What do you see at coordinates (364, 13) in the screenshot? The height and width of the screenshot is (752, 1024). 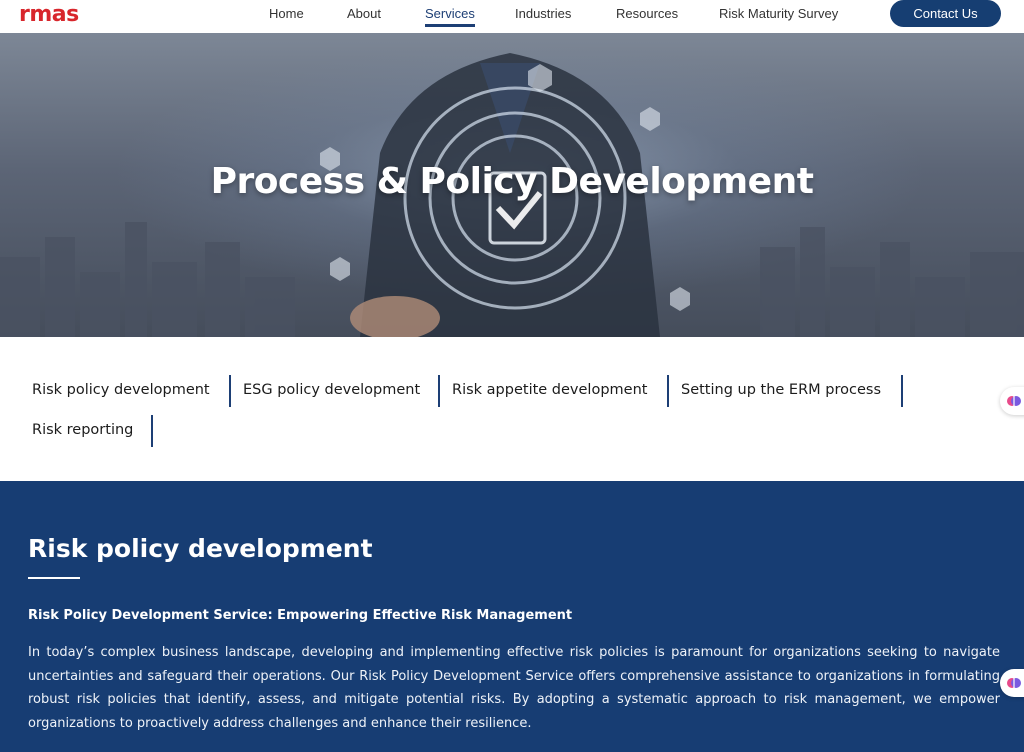 I see `nav-about: About` at bounding box center [364, 13].